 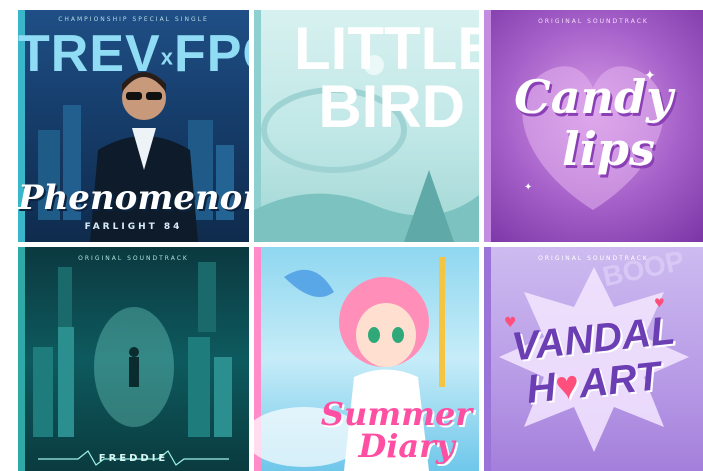 I want to click on heart-icon: ♥, so click(x=659, y=303).